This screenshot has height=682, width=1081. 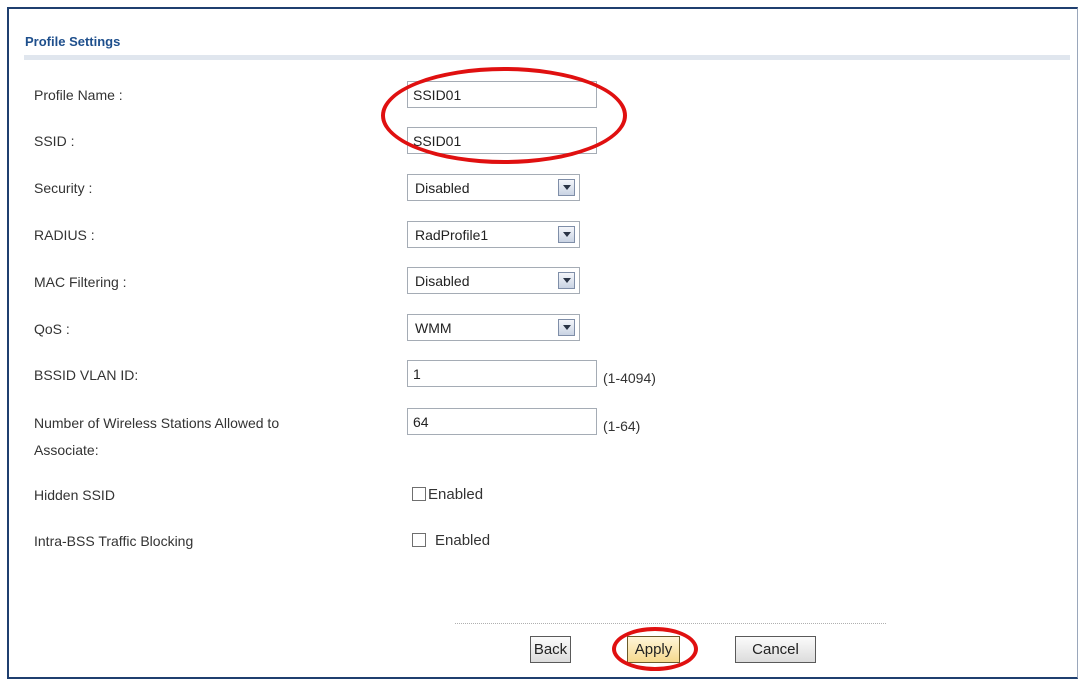 What do you see at coordinates (670, 623) in the screenshot?
I see `button-divider` at bounding box center [670, 623].